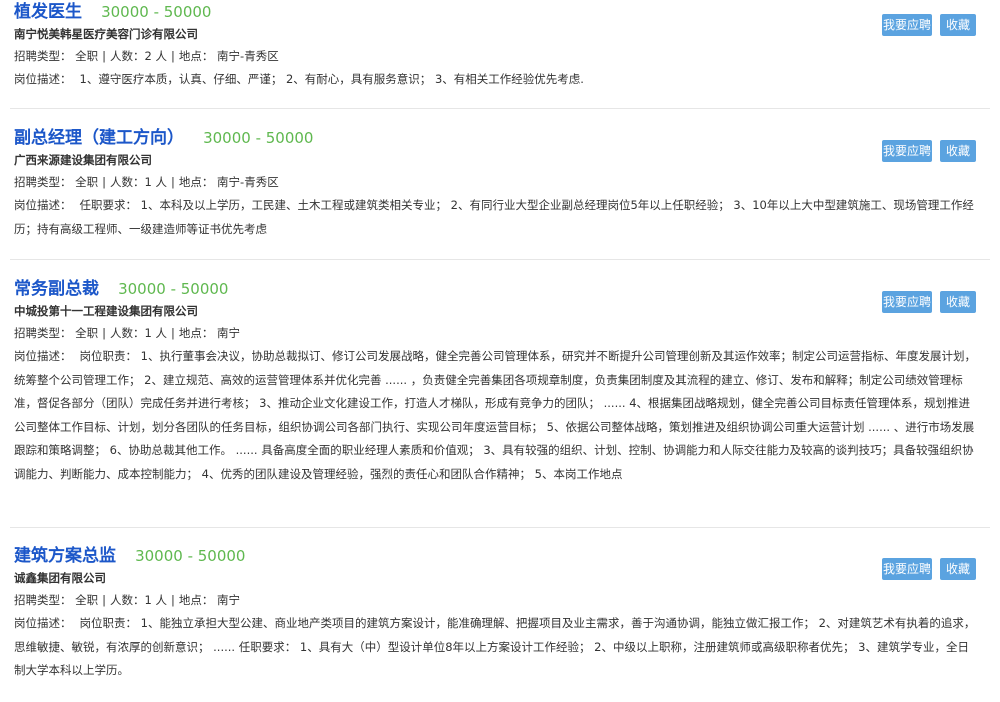  Describe the element at coordinates (48, 12) in the screenshot. I see `job-title: 植发医生` at that location.